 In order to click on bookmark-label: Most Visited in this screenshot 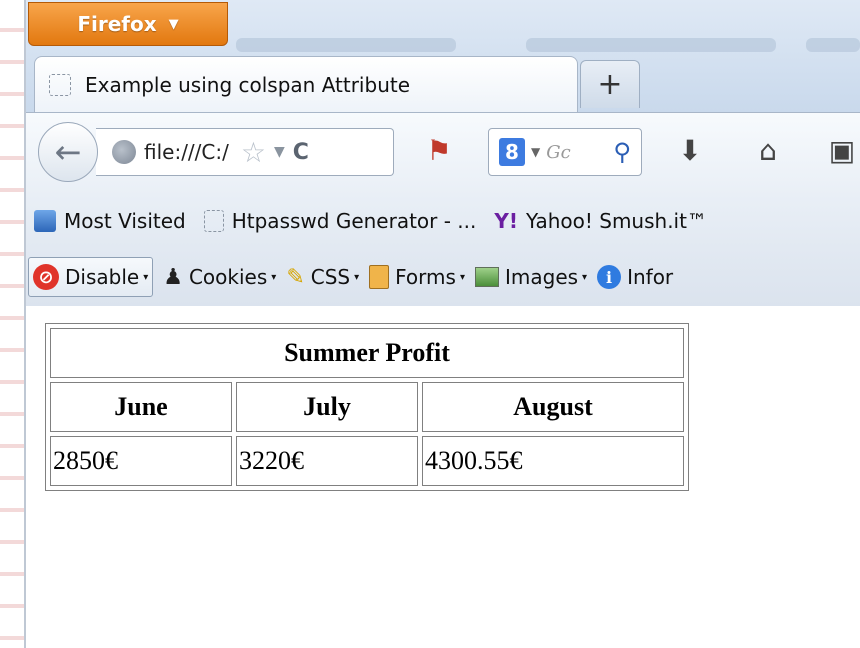, I will do `click(125, 221)`.